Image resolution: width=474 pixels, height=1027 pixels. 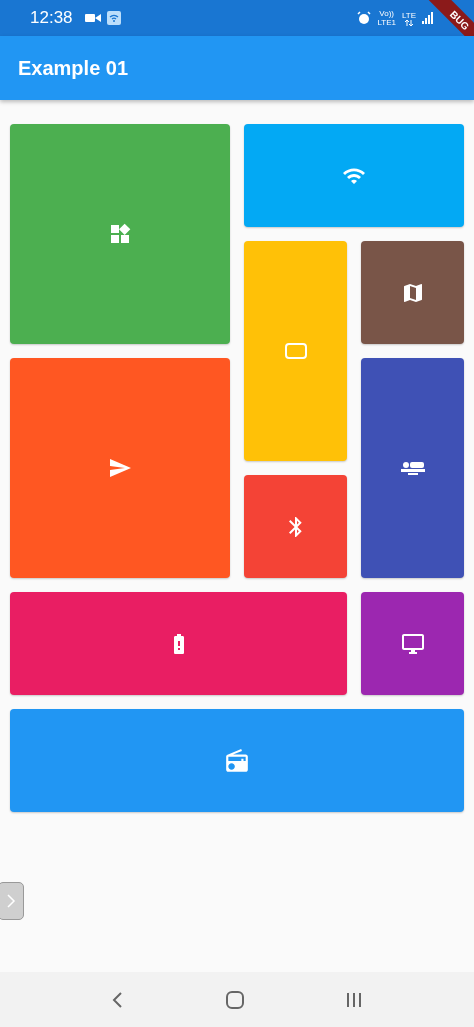 I want to click on lte-label: LTE, so click(x=408, y=15).